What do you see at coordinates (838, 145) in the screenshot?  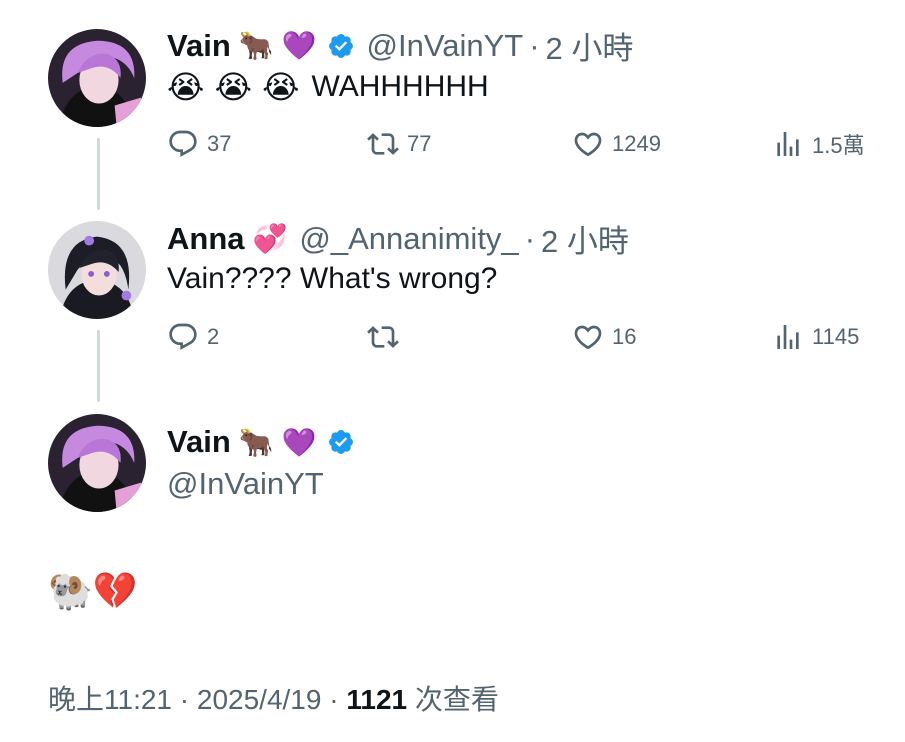 I see `views-count: 1.5萬` at bounding box center [838, 145].